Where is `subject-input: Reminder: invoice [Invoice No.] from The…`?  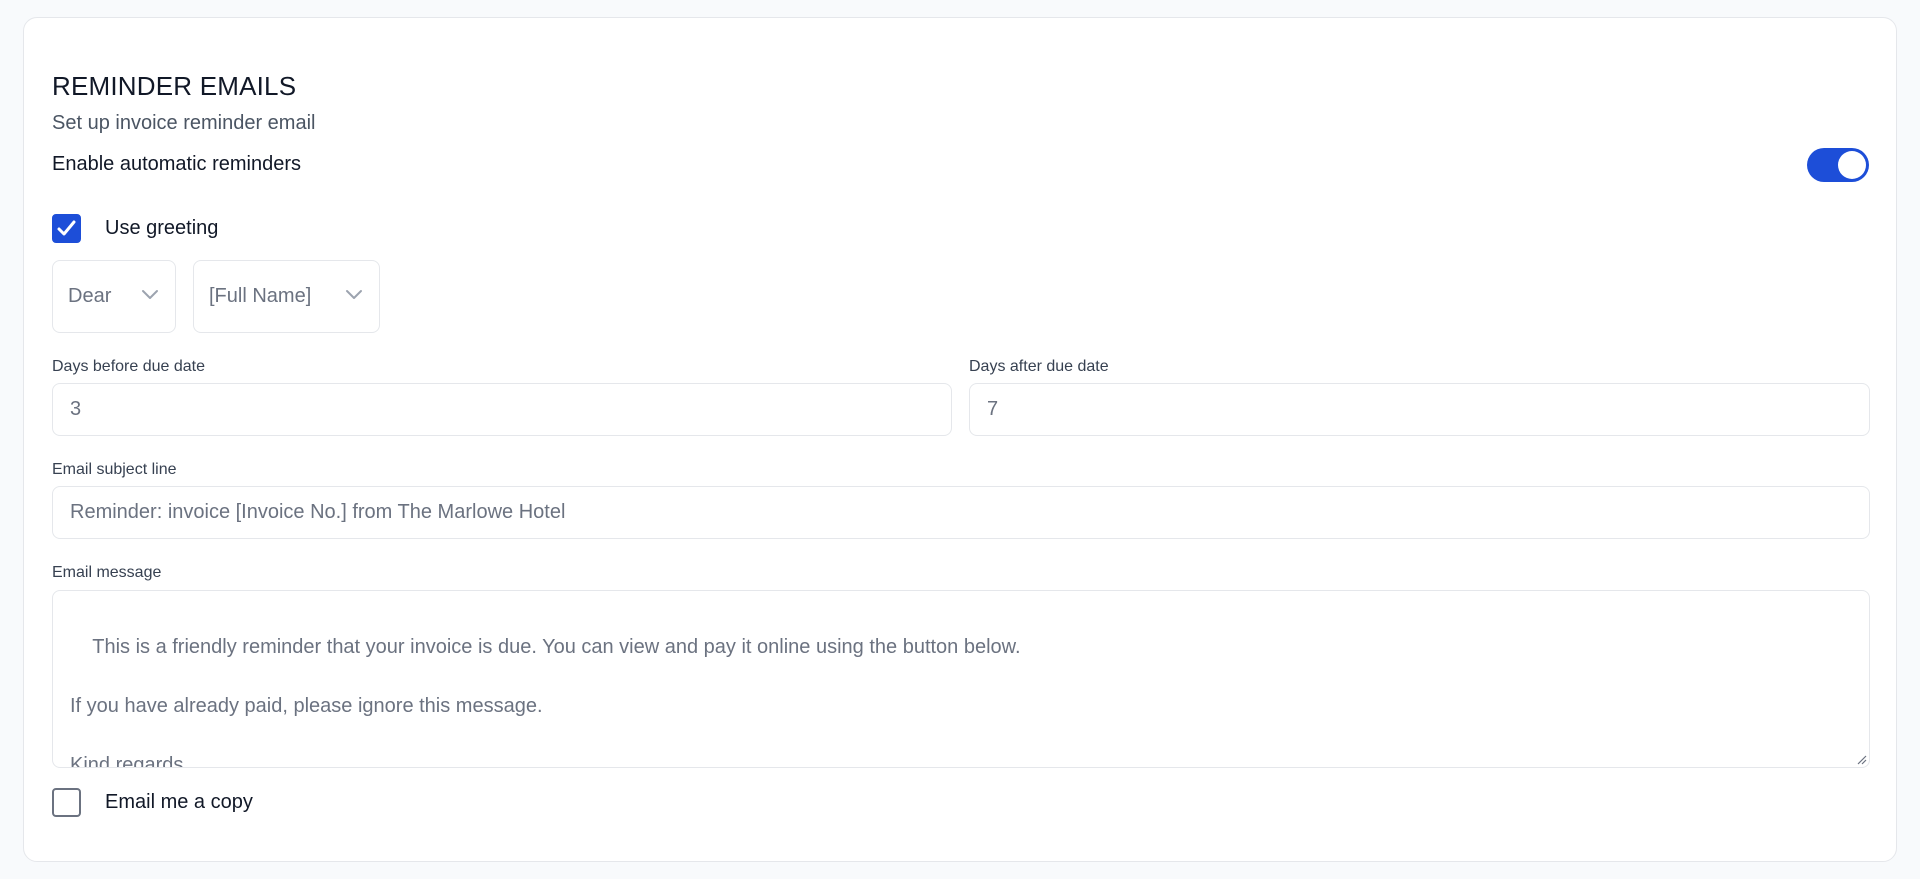
subject-input: Reminder: invoice [Invoice No.] from The… is located at coordinates (961, 512).